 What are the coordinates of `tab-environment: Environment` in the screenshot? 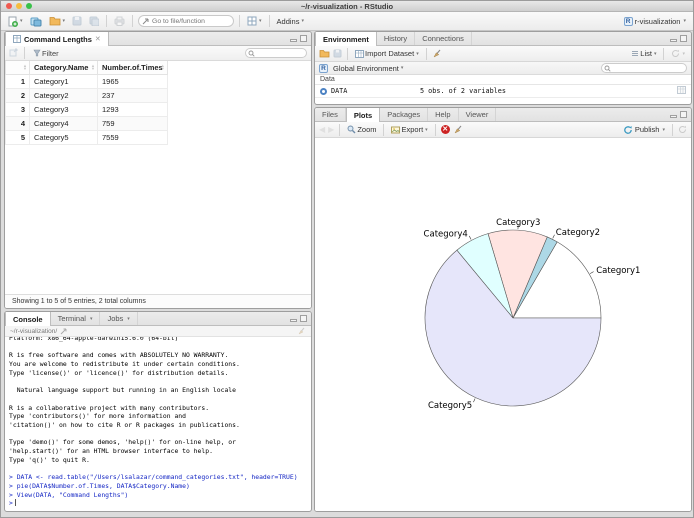 It's located at (346, 39).